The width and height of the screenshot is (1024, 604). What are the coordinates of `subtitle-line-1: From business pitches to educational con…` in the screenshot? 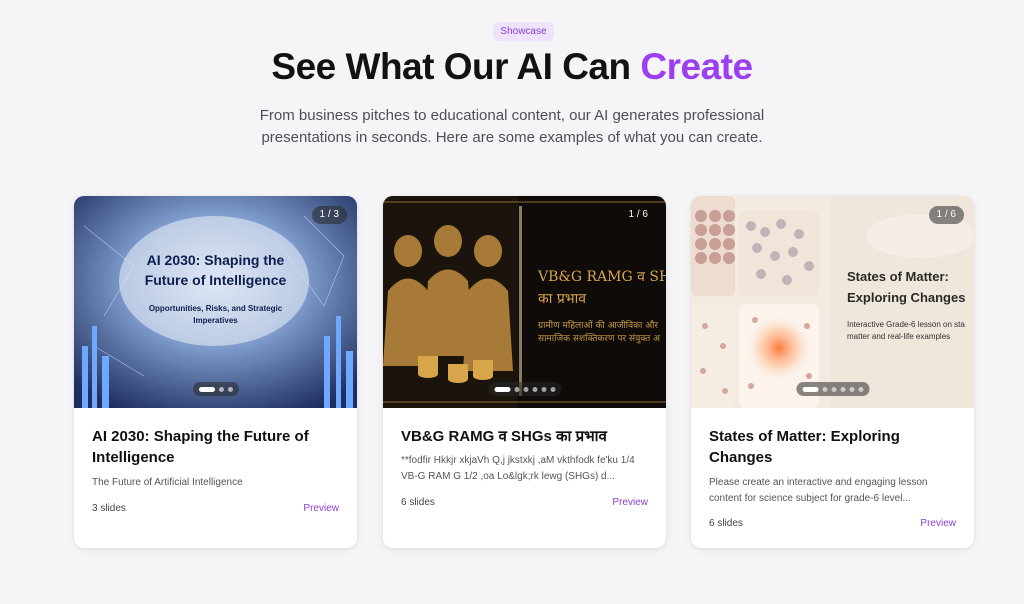 It's located at (512, 115).